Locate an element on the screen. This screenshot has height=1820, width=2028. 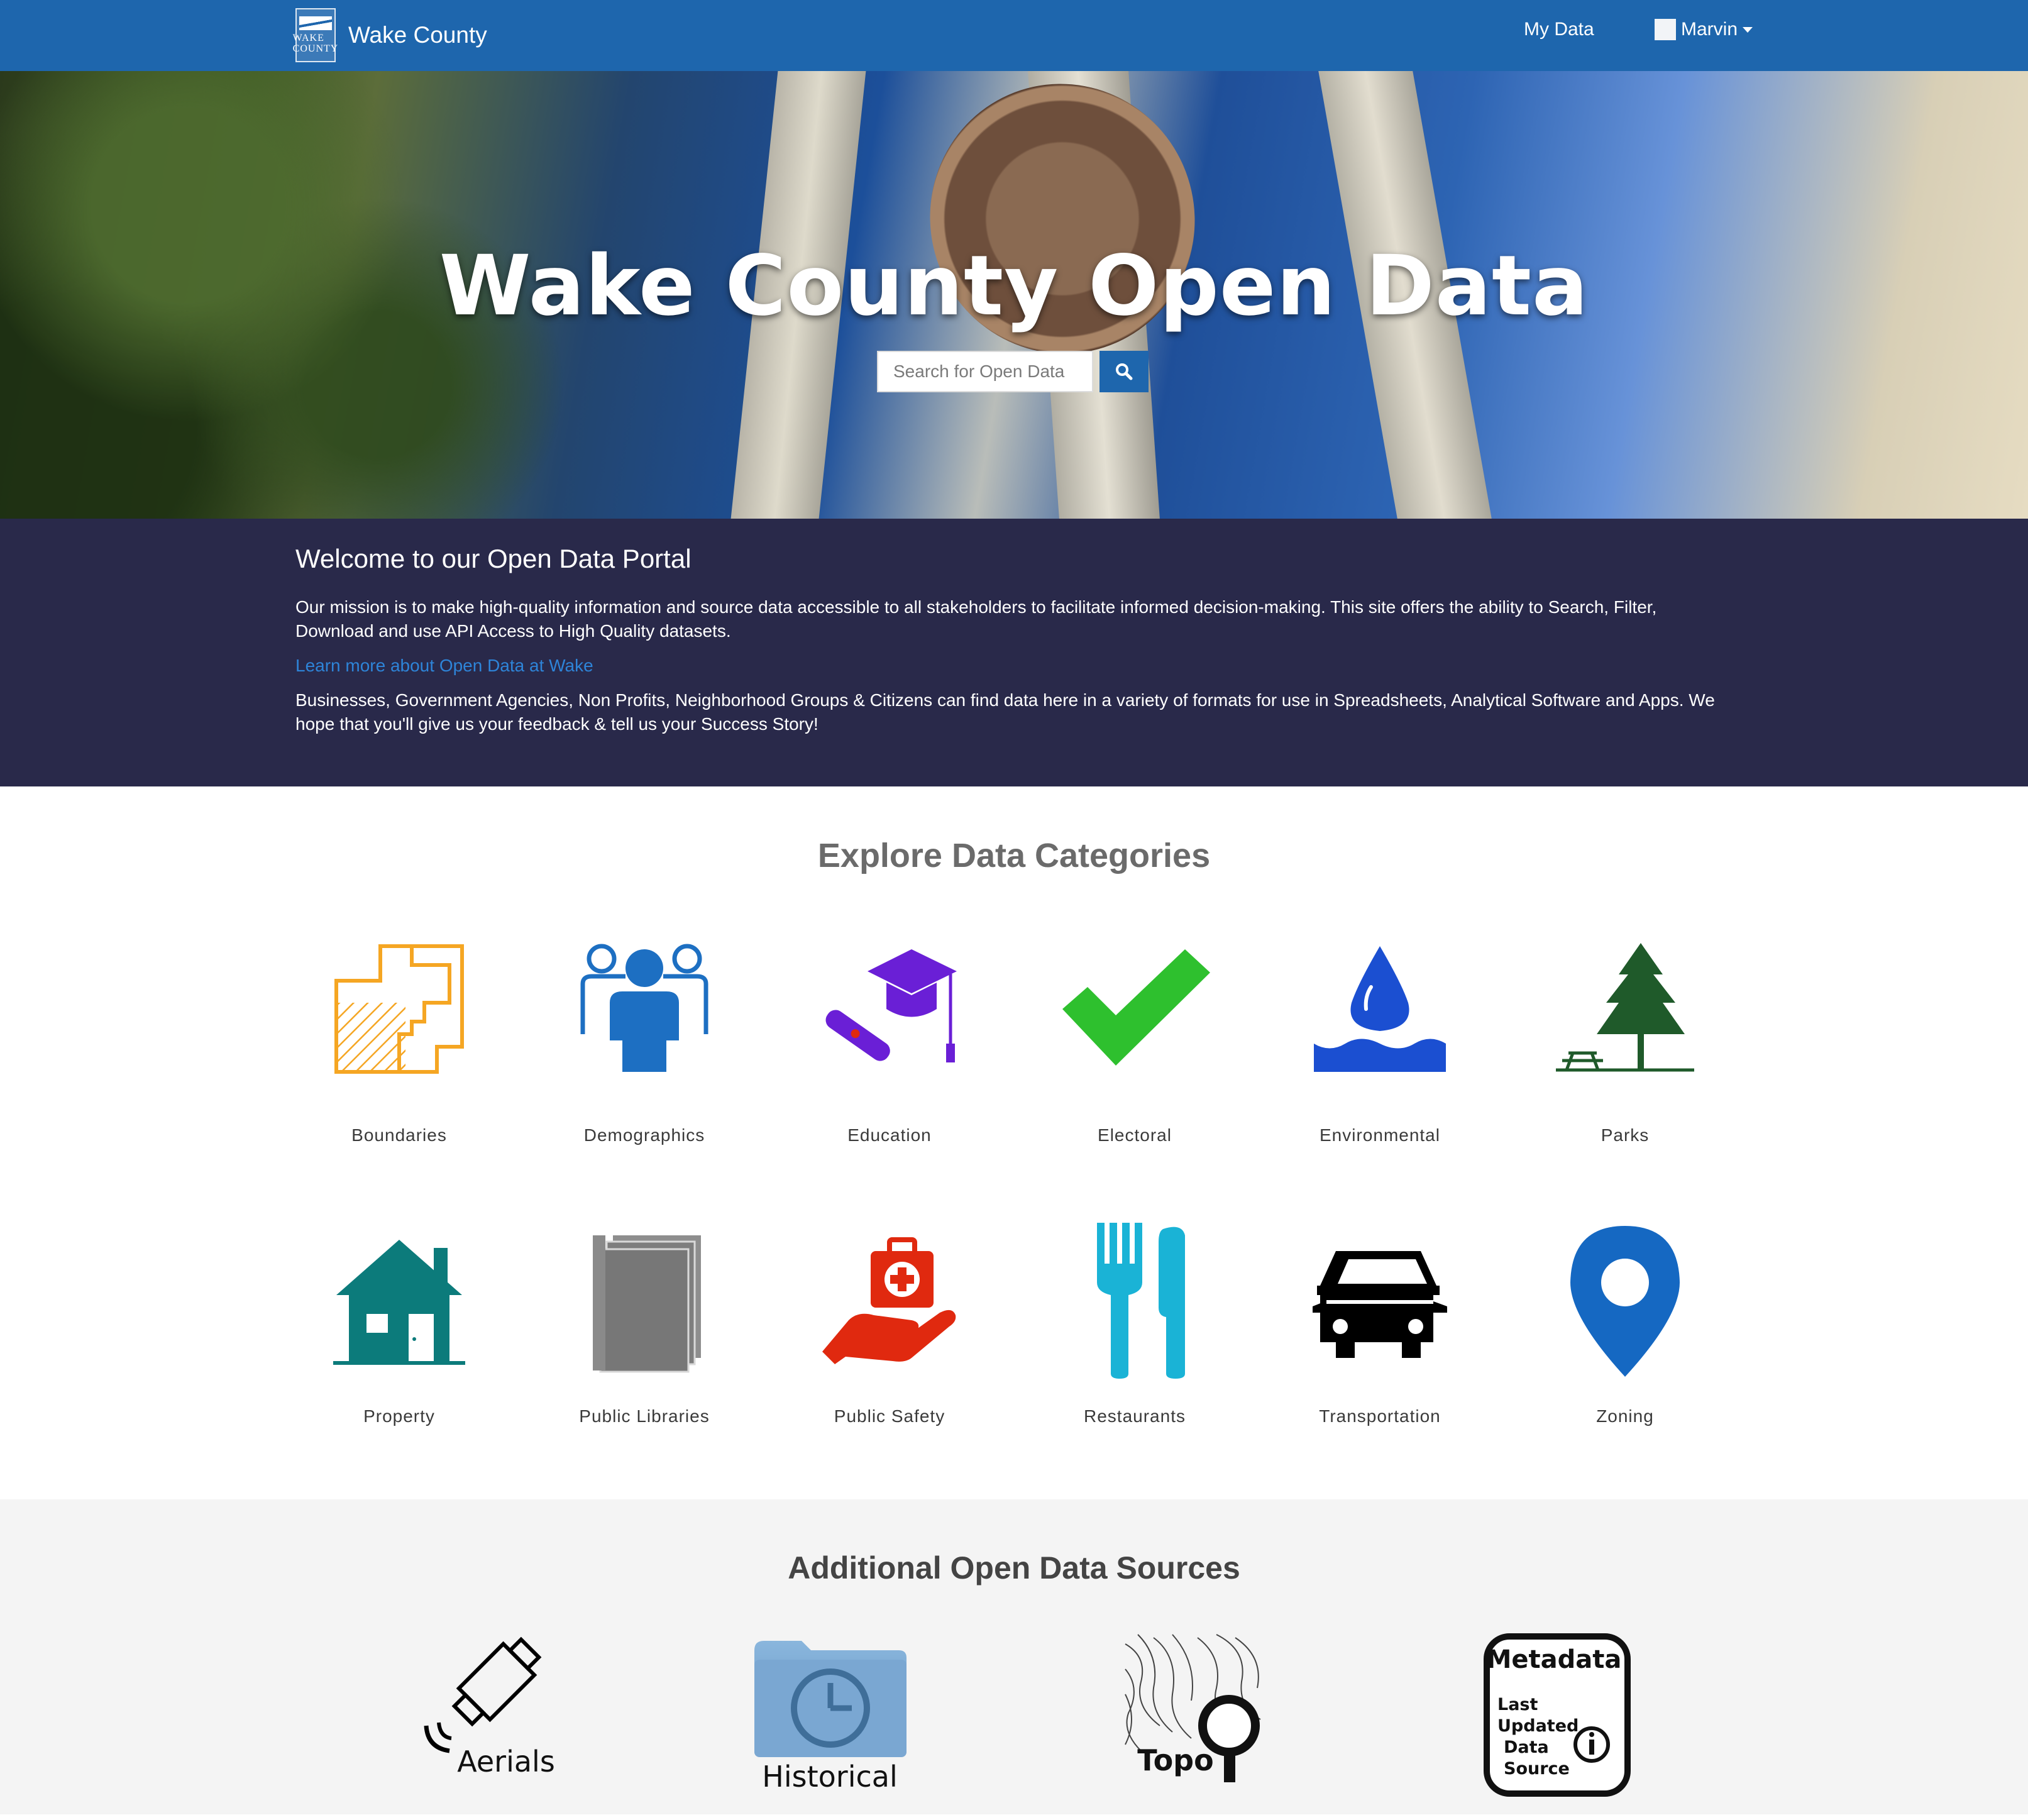
category-label: Education is located at coordinates (889, 1135).